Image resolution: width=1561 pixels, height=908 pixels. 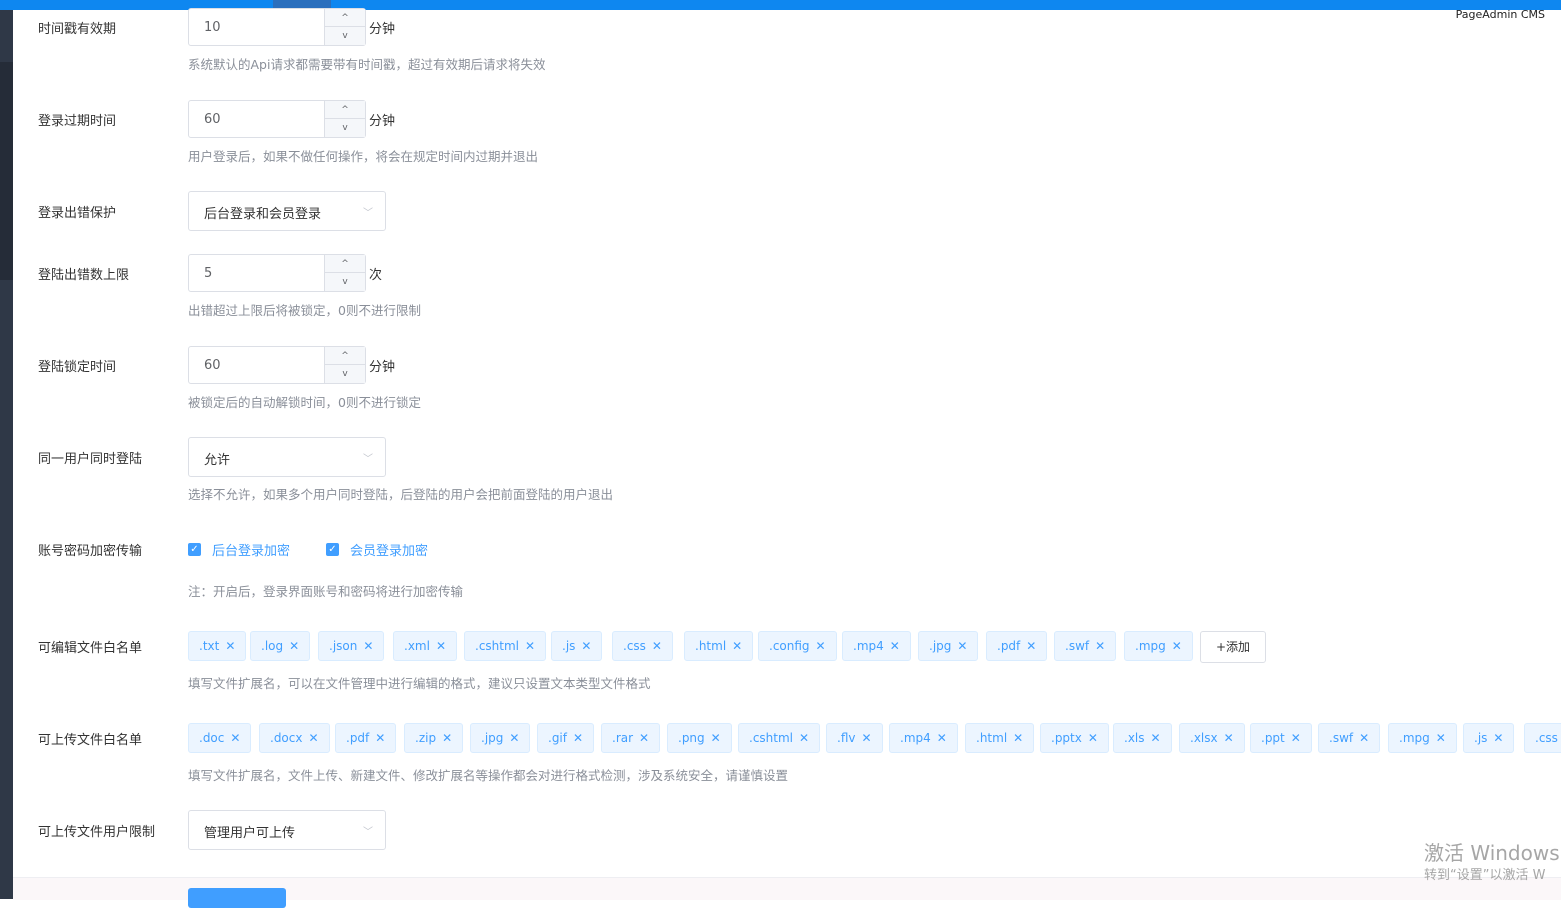 I want to click on error-limit-unit: 次, so click(x=376, y=275).